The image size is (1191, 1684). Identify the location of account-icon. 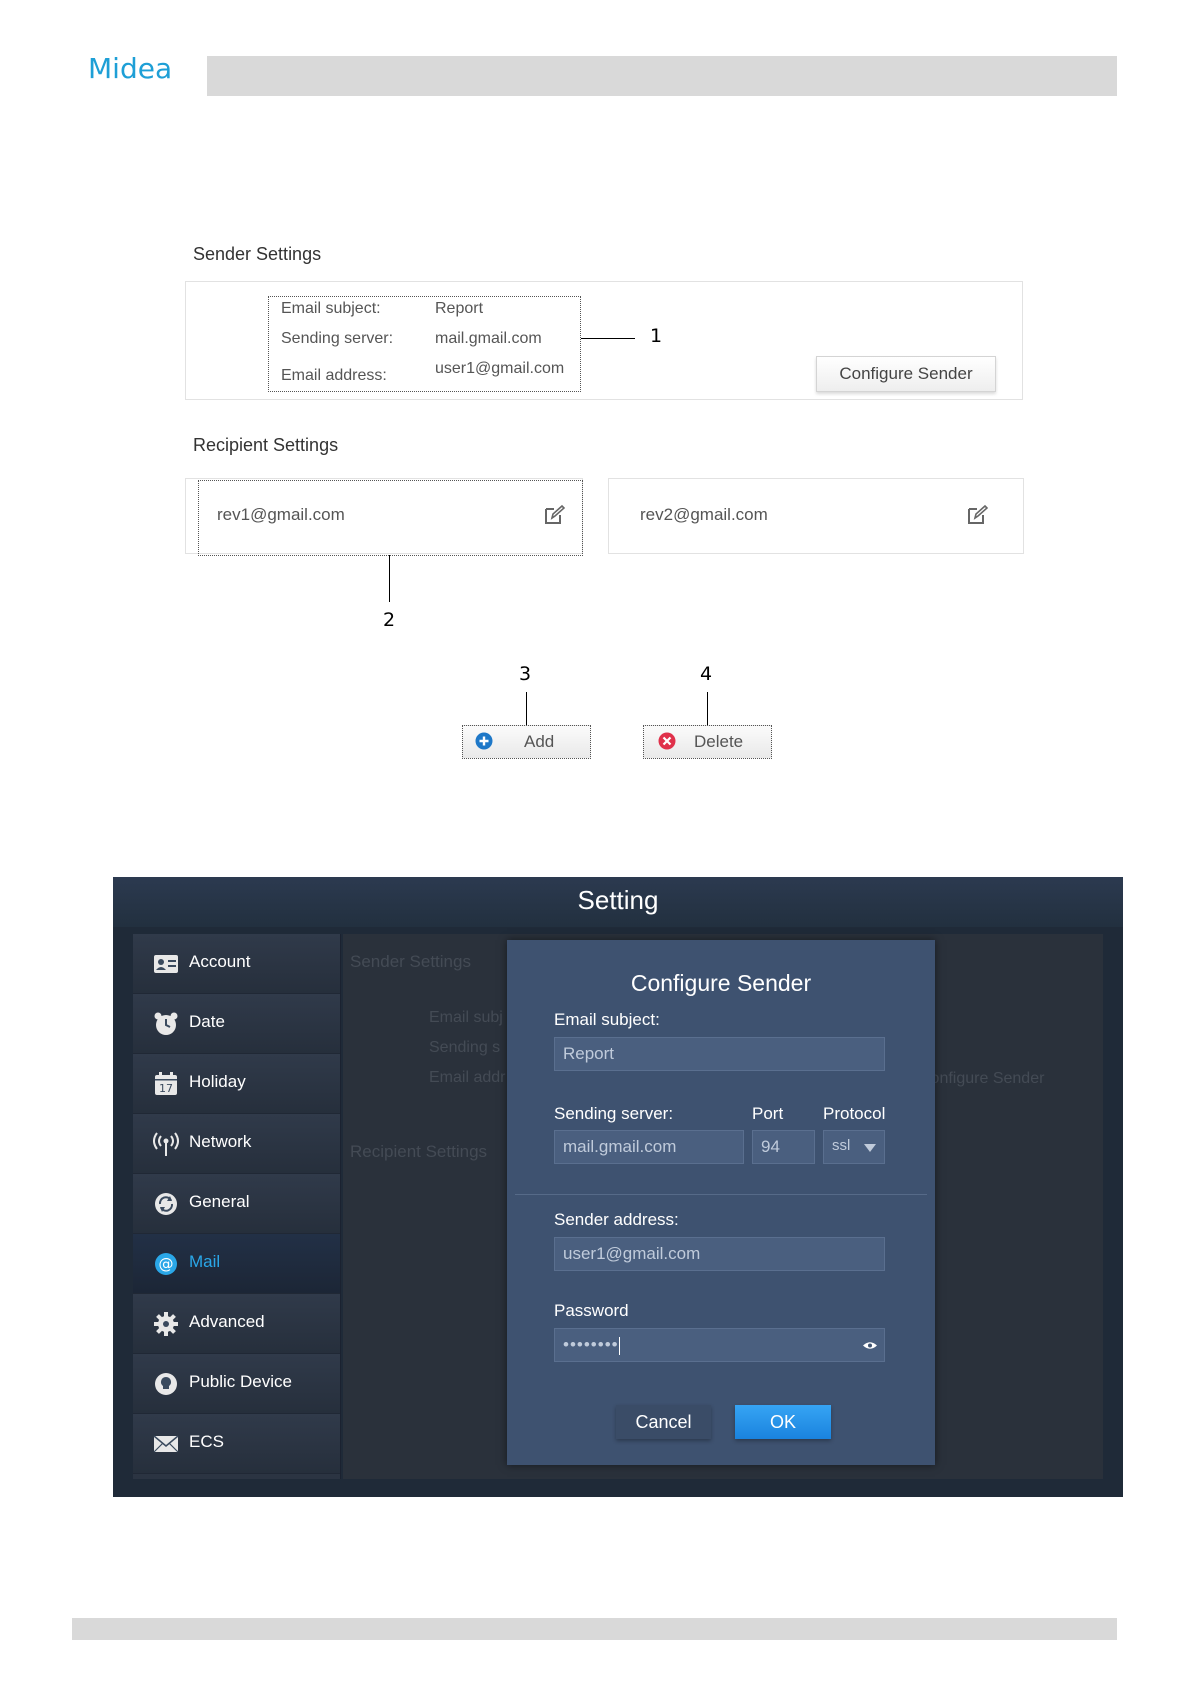
(166, 964).